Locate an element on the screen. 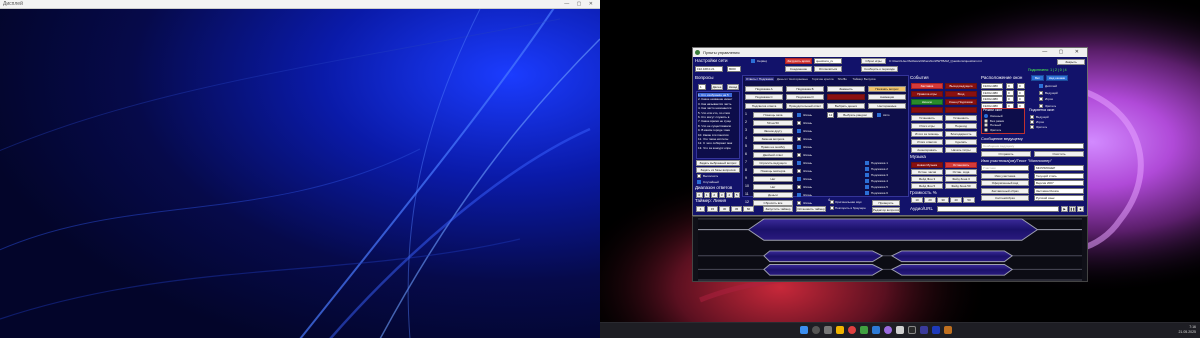 This screenshot has width=1200, height=338. event-button: Переход is located at coordinates (961, 126).